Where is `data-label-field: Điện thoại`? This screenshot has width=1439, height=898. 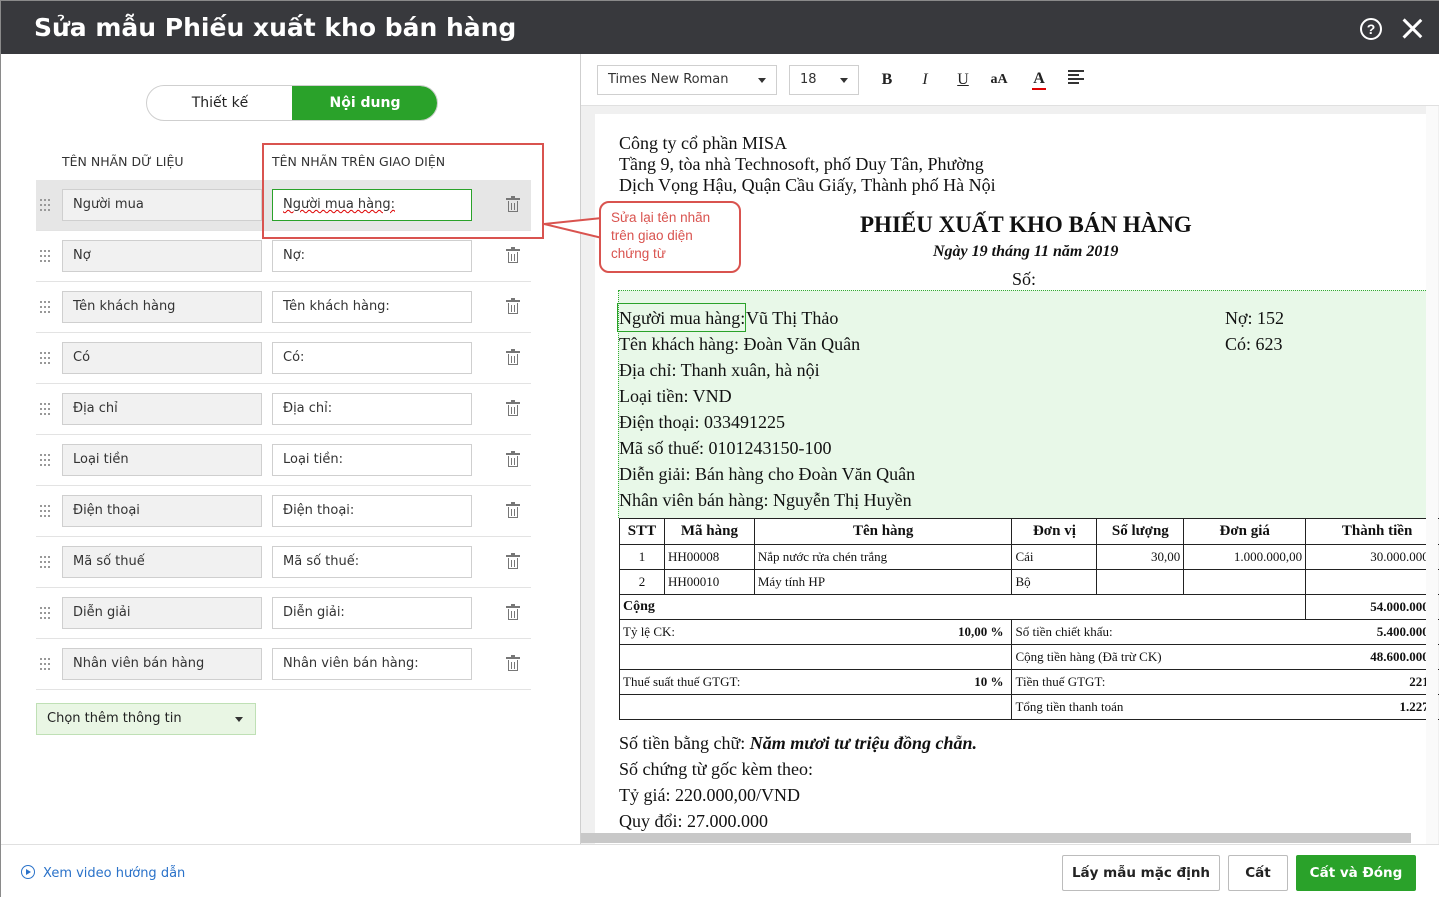 data-label-field: Điện thoại is located at coordinates (162, 511).